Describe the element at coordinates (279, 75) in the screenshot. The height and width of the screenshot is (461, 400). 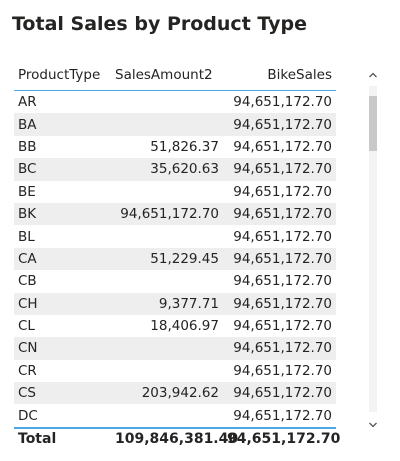
I see `column-header-bikesales: BikeSales` at that location.